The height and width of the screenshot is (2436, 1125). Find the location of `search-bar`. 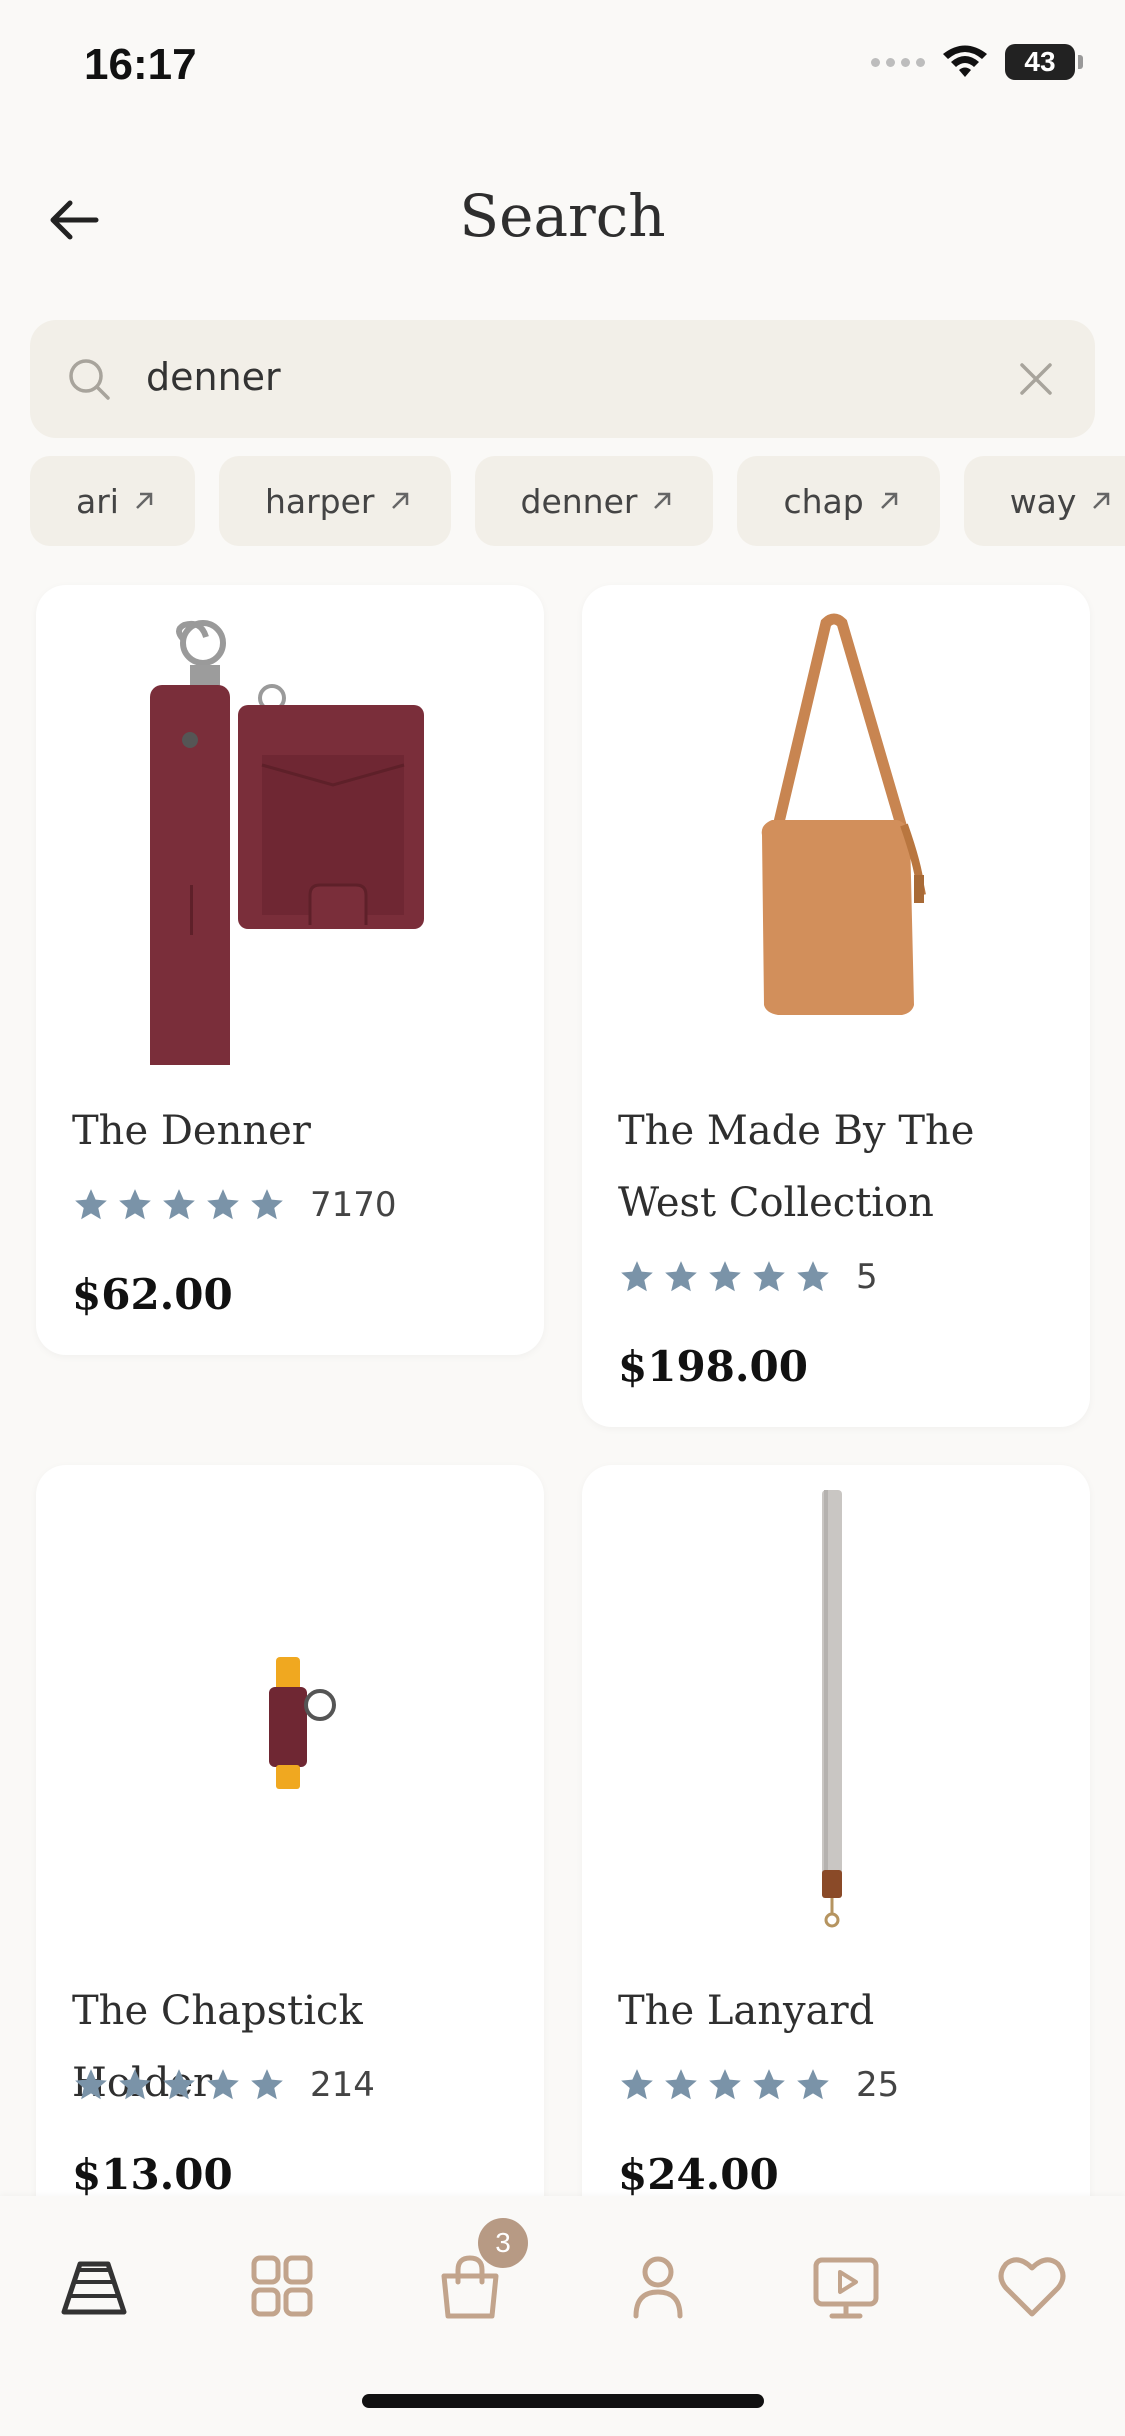

search-bar is located at coordinates (562, 379).